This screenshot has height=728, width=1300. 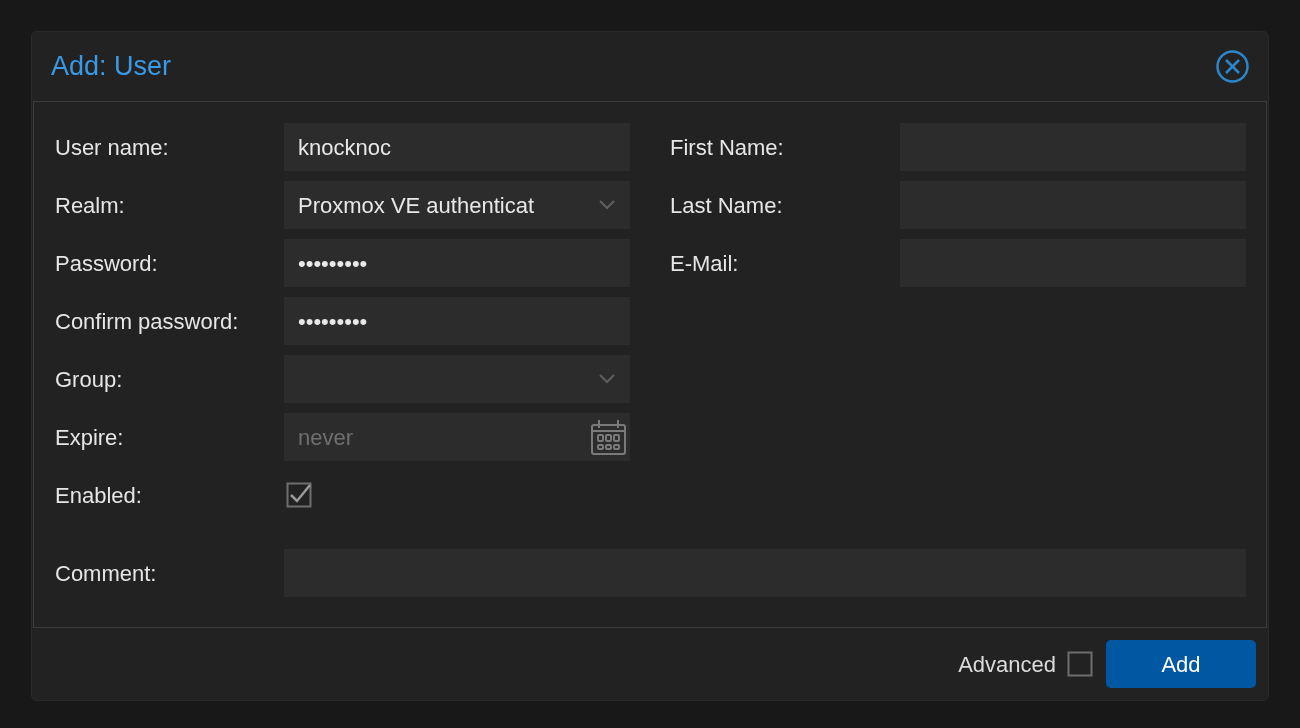 What do you see at coordinates (99, 495) in the screenshot?
I see `field-label: Enabled:` at bounding box center [99, 495].